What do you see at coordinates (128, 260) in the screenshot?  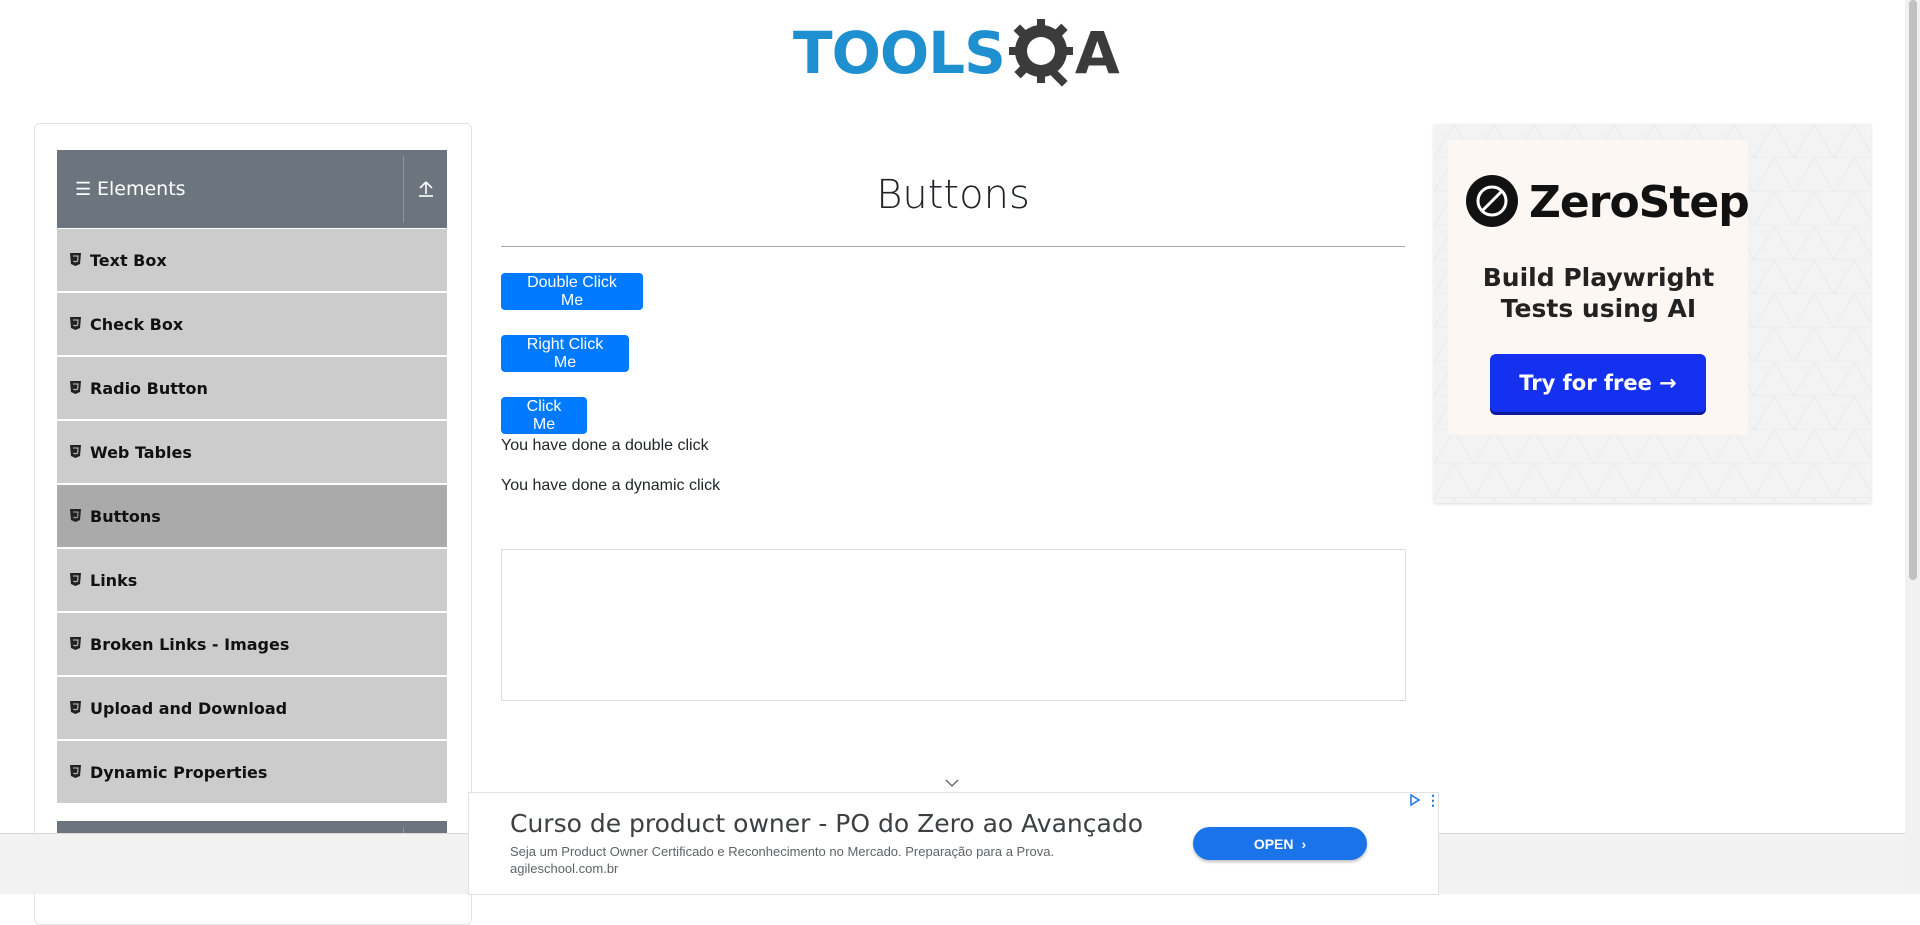 I see `sidebar-item-label: Text Box` at bounding box center [128, 260].